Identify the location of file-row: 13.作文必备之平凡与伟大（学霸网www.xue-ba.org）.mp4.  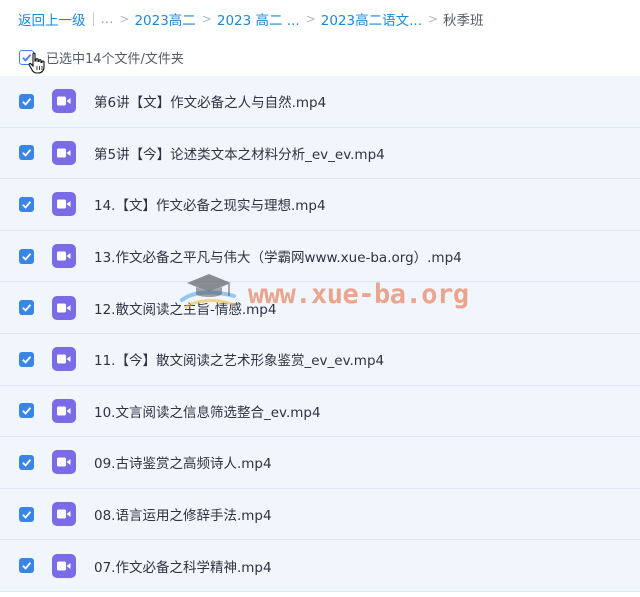
(320, 256).